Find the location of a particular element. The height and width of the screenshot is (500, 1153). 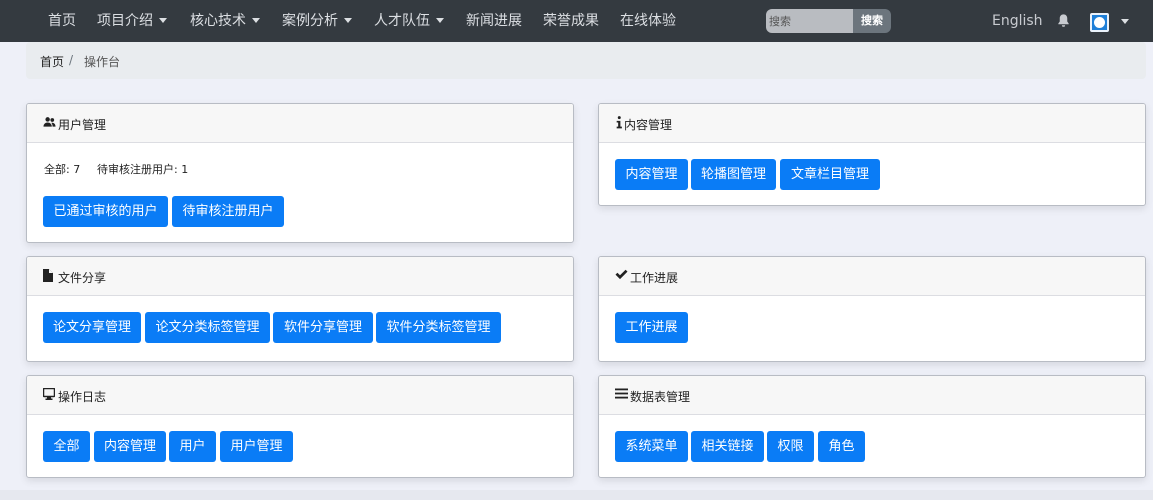

operation-log-card: 操作日志 全部 内容管理 用户 用户管理 is located at coordinates (300, 426).